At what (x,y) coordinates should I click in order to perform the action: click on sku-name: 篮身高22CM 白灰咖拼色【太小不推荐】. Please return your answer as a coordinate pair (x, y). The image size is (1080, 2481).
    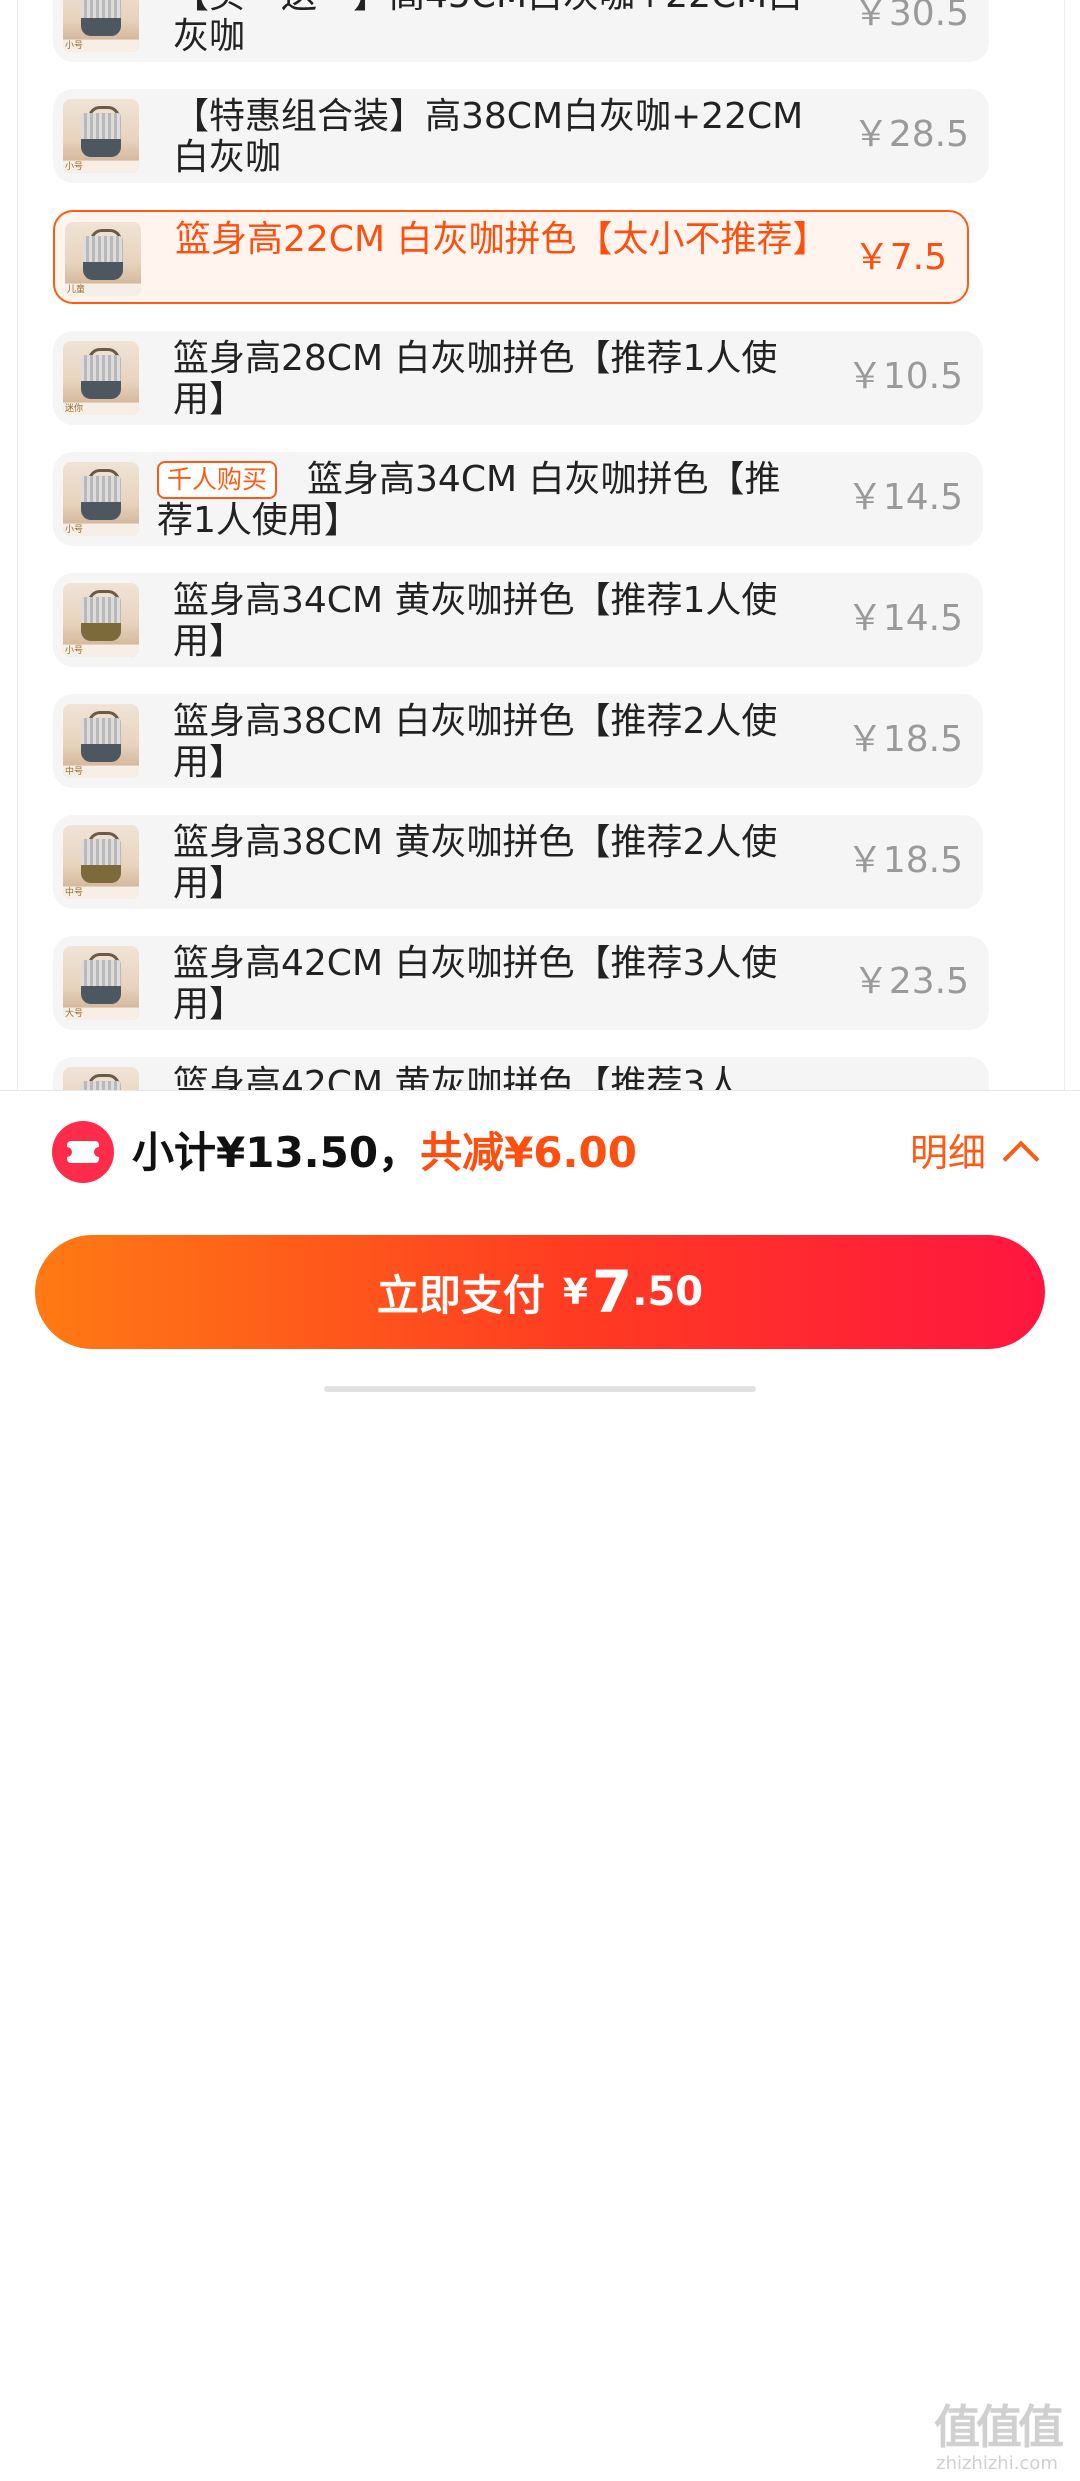
    Looking at the image, I should click on (501, 239).